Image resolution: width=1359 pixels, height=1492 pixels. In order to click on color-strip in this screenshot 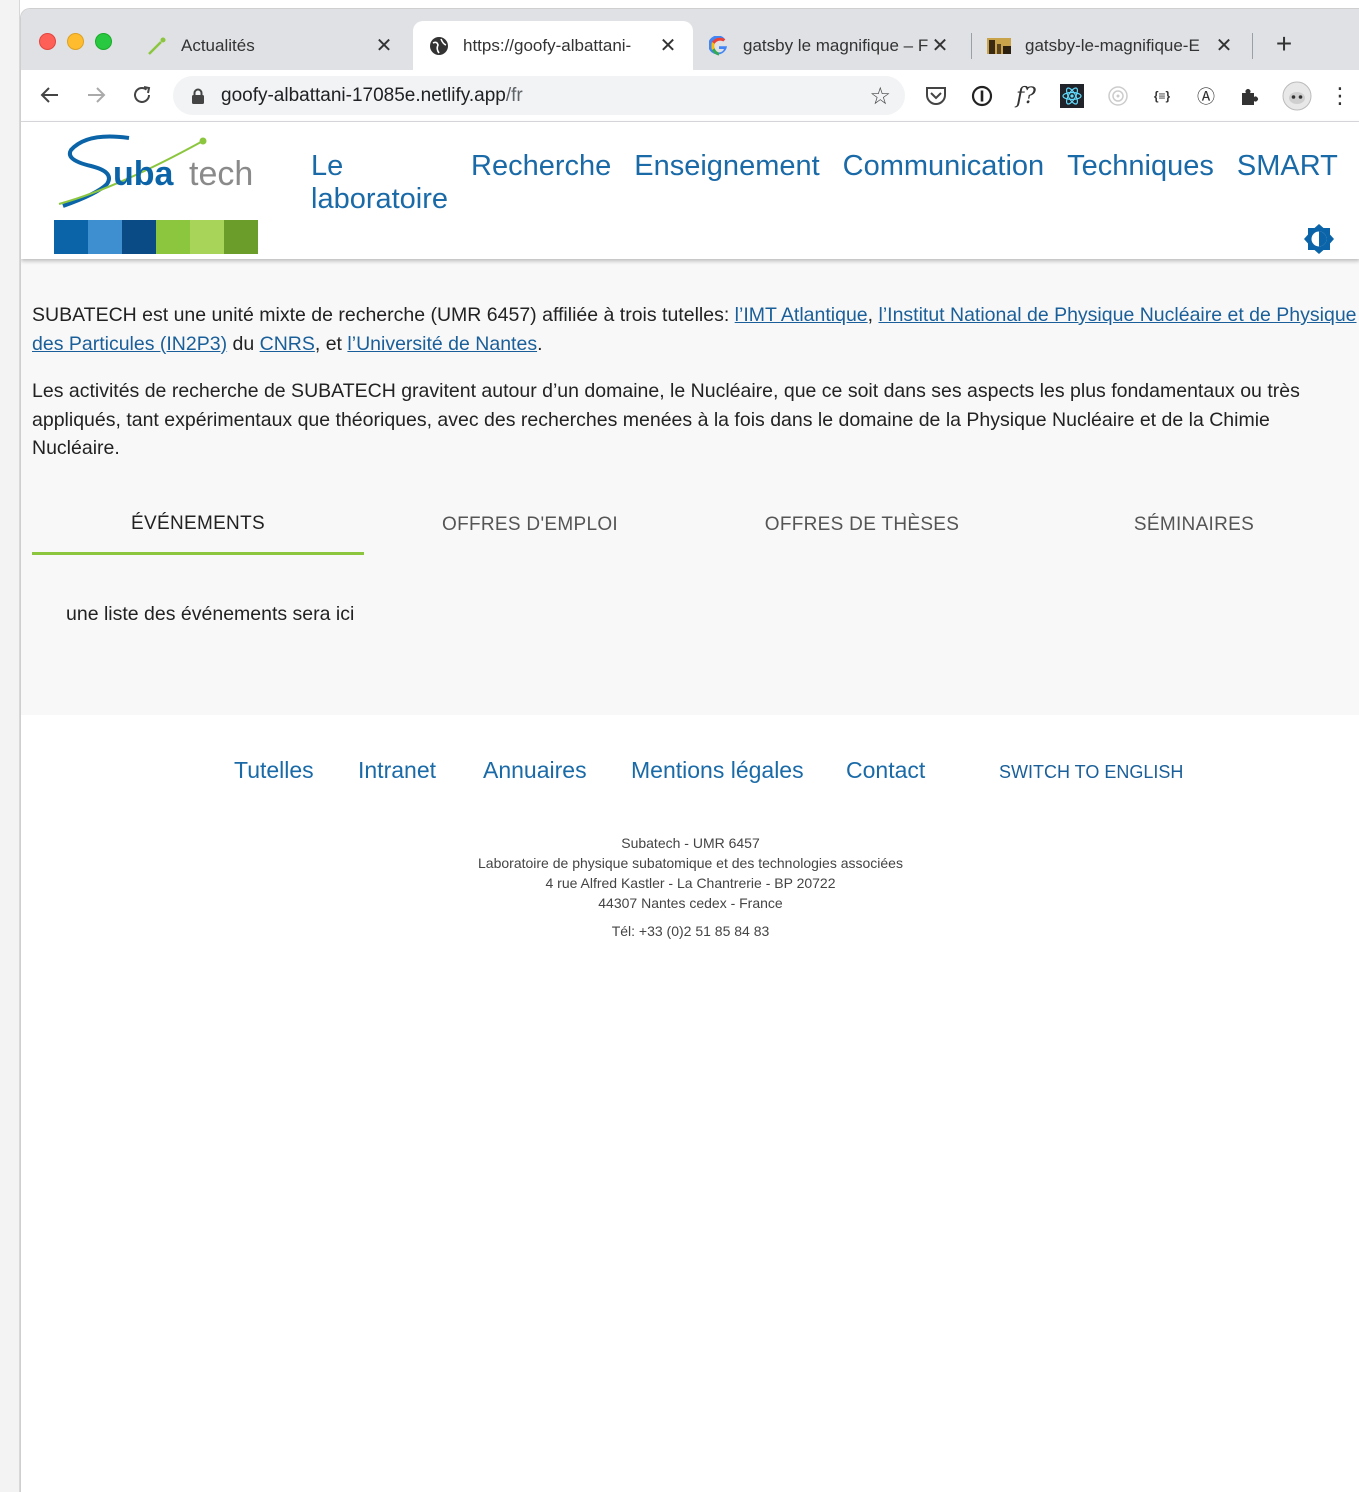, I will do `click(156, 237)`.